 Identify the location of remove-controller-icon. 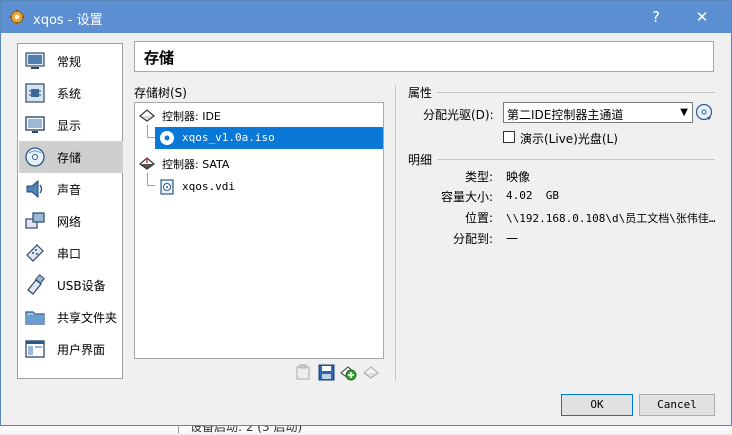
(371, 372).